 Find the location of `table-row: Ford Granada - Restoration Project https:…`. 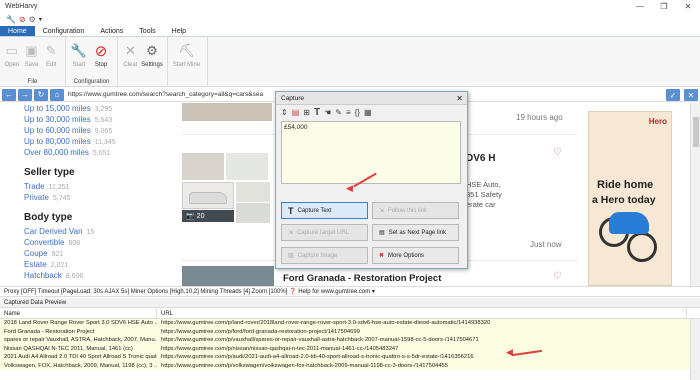

table-row: Ford Granada - Restoration Project https:… is located at coordinates (350, 331).